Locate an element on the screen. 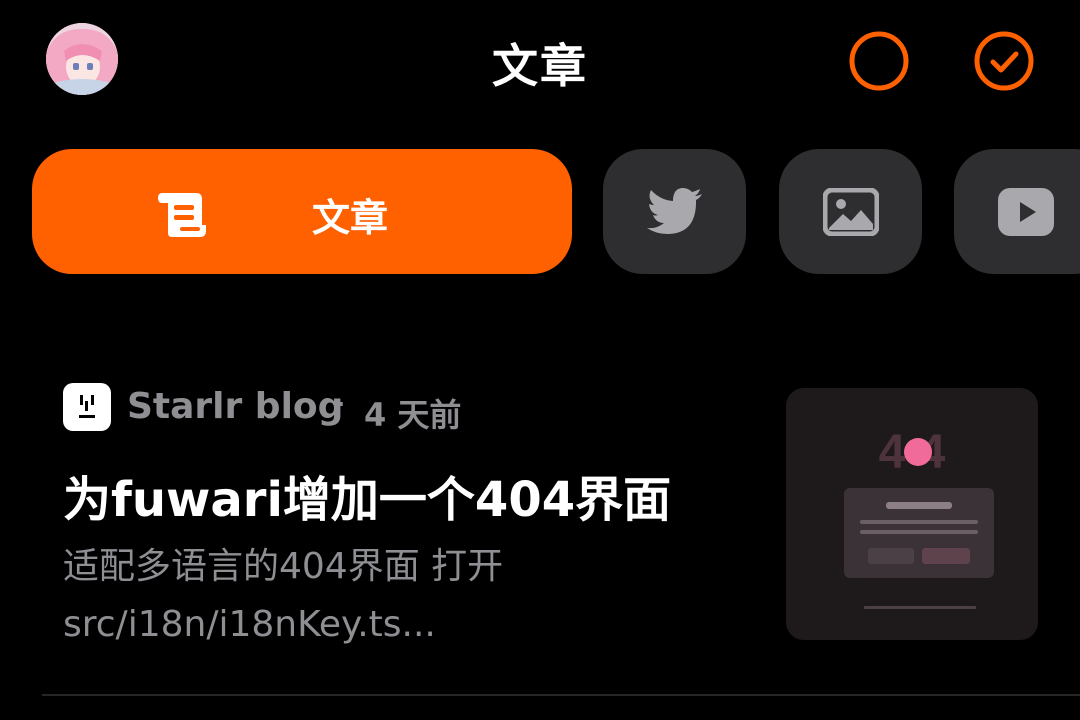 This screenshot has height=720, width=1080. select-all-button is located at coordinates (879, 61).